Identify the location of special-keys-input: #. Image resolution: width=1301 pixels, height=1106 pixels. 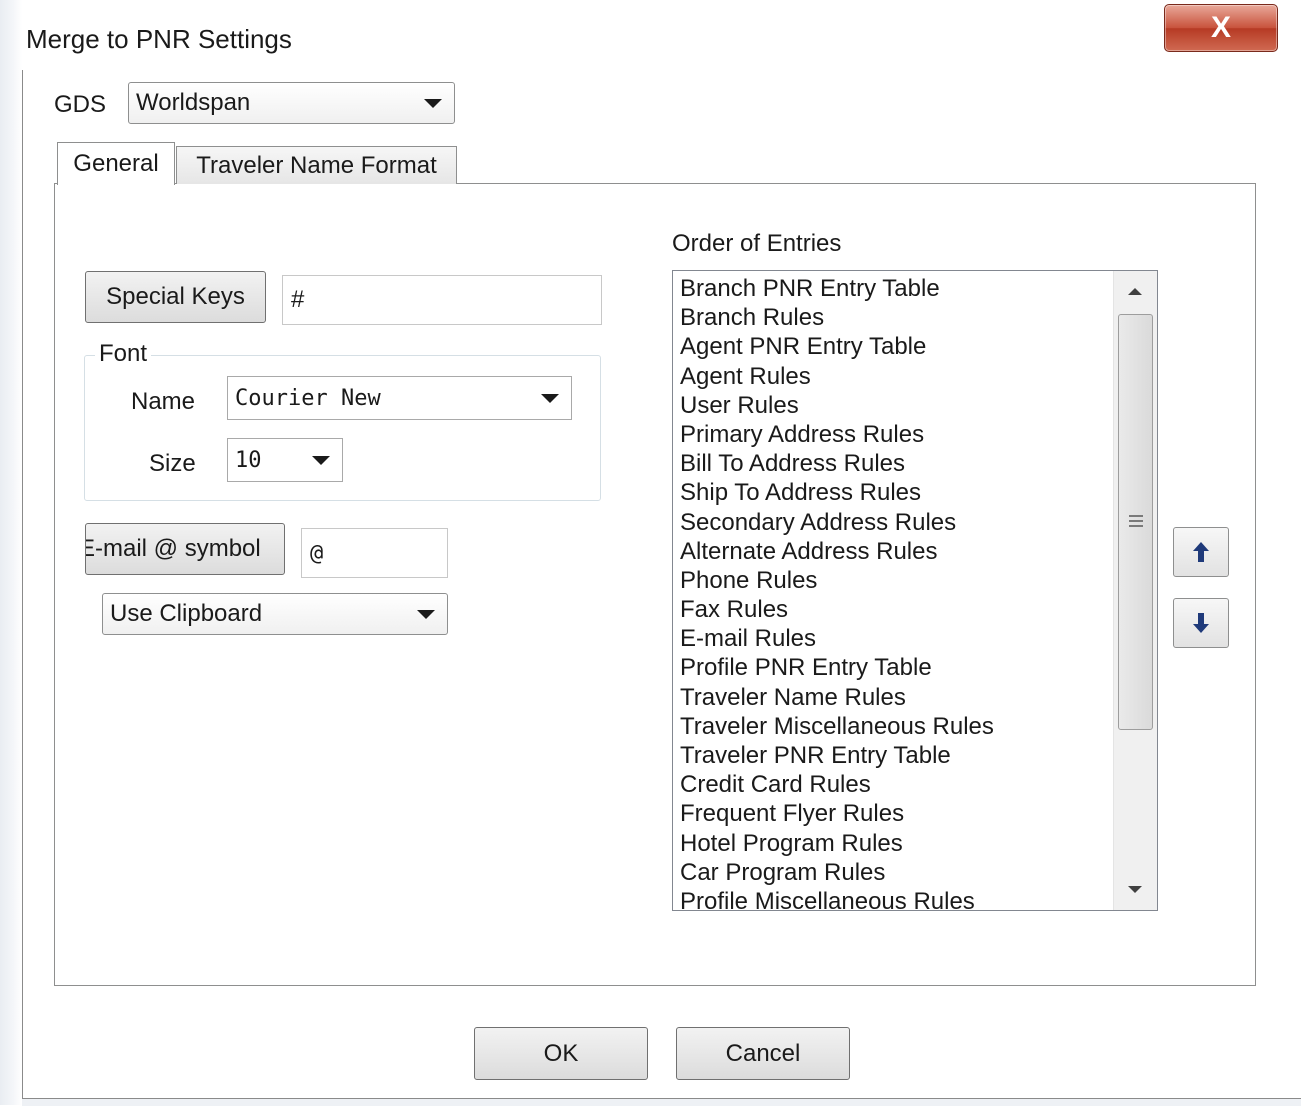
(442, 300).